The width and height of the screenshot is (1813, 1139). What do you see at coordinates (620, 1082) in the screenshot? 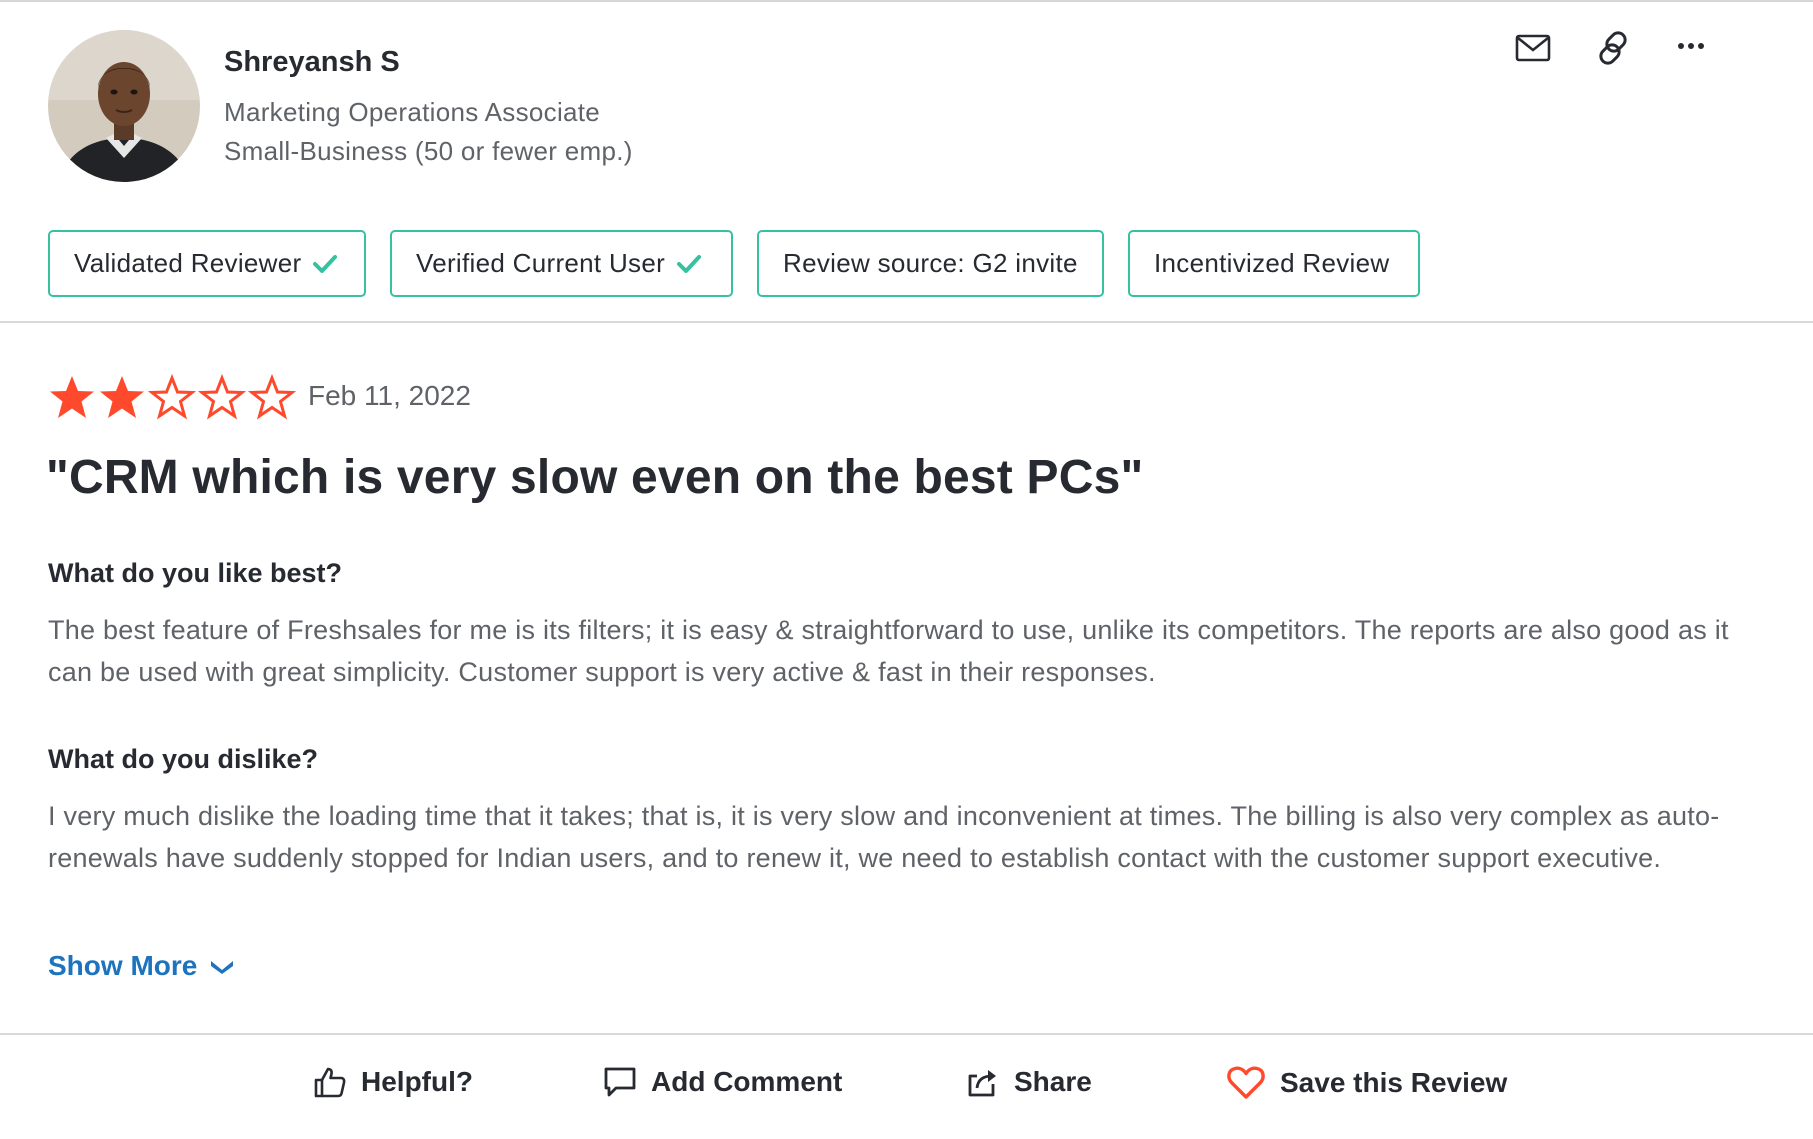
I see `comment-icon` at bounding box center [620, 1082].